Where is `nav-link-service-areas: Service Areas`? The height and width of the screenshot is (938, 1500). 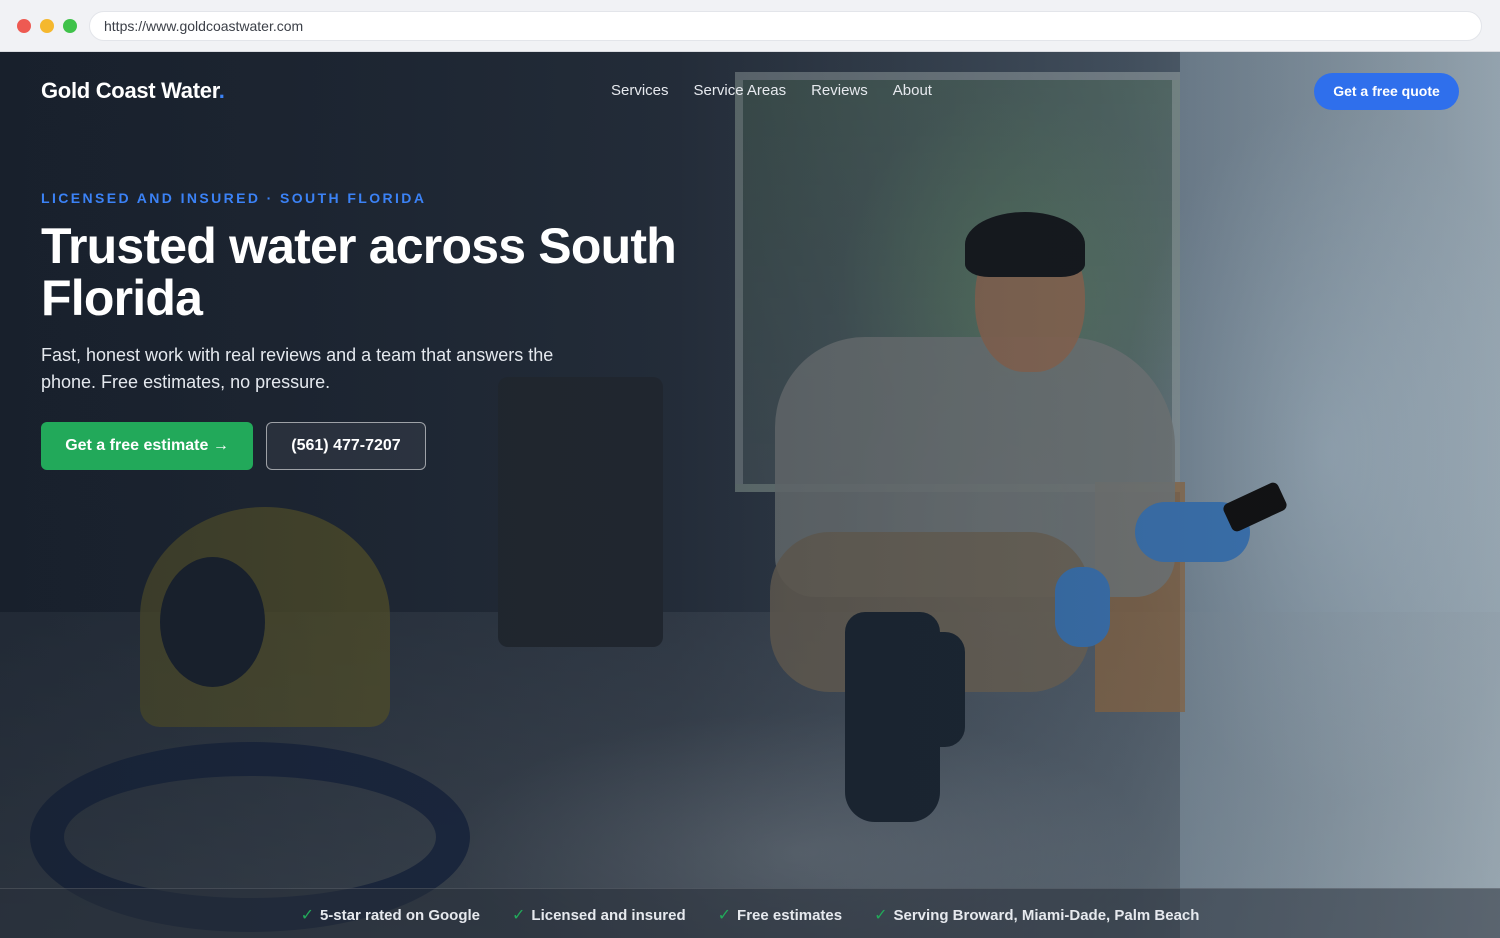
nav-link-service-areas: Service Areas is located at coordinates (740, 90).